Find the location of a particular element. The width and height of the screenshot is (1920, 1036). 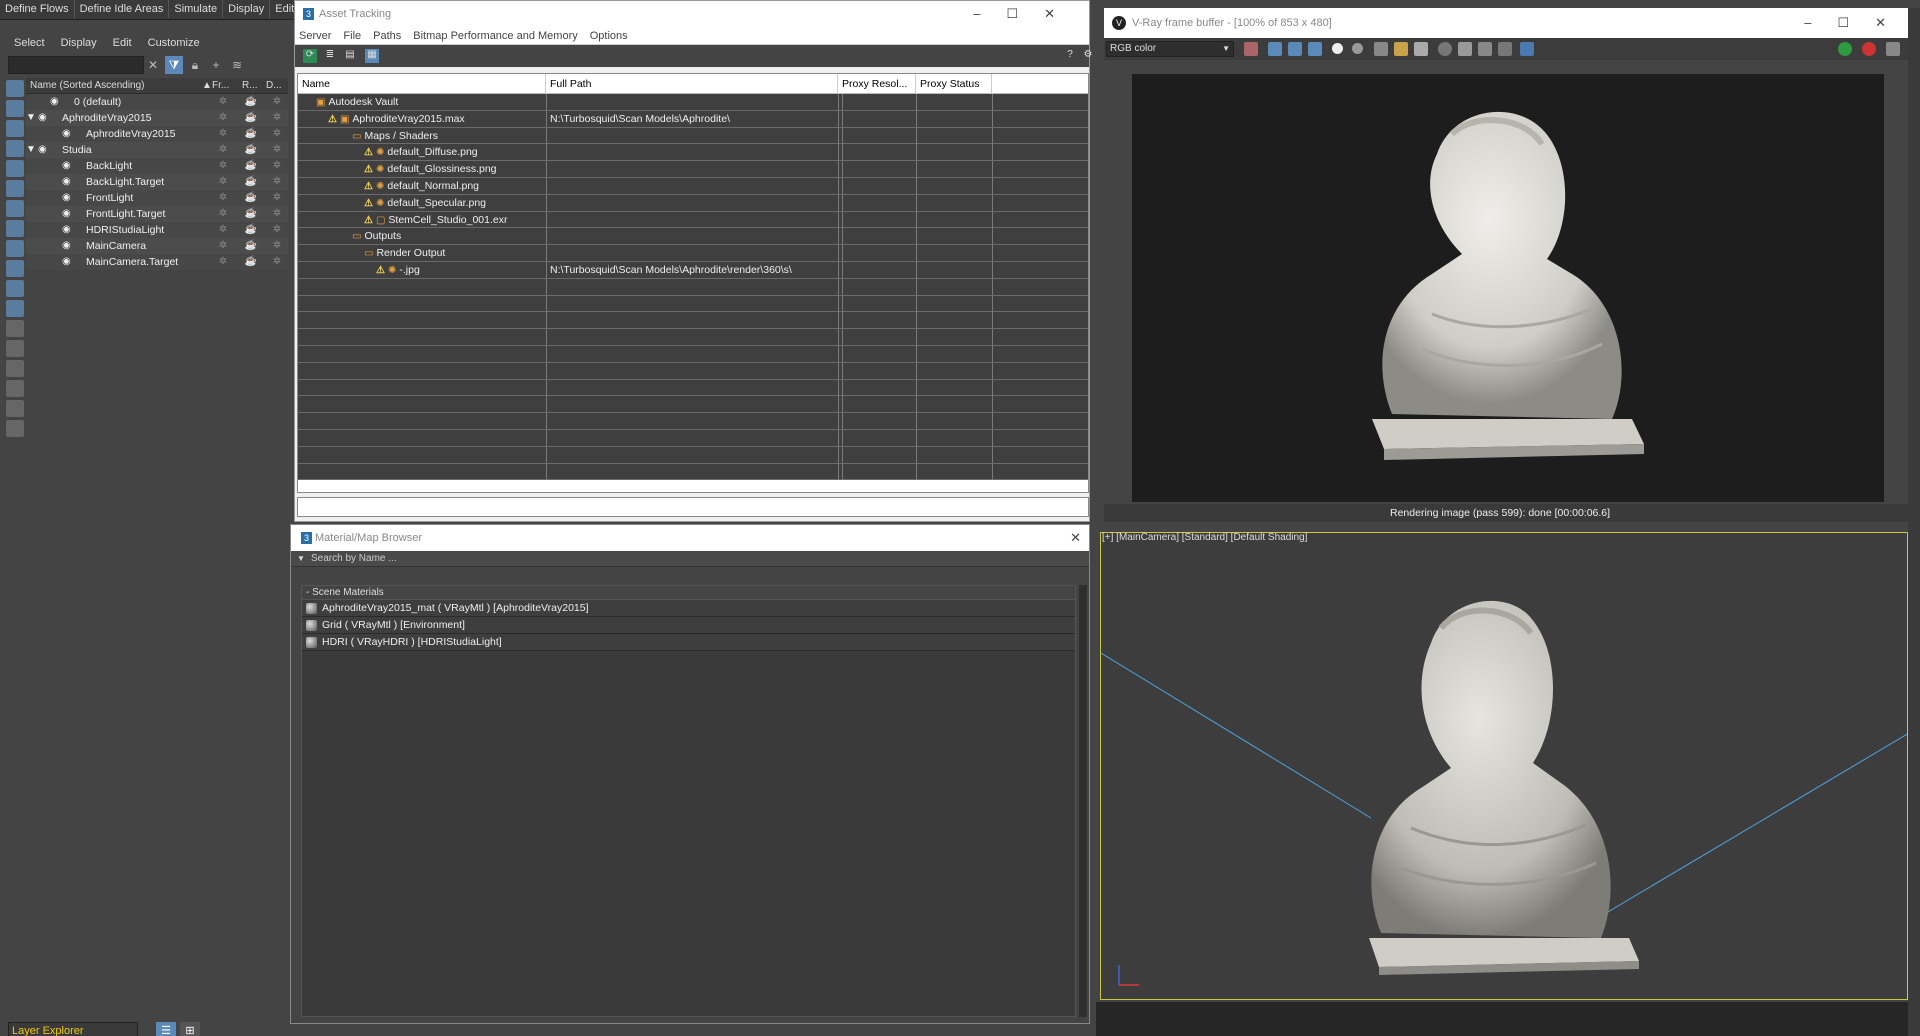

scene-tree-row: ◉ FrontLight.Target ✲ ☕ ✲ is located at coordinates (157, 214).